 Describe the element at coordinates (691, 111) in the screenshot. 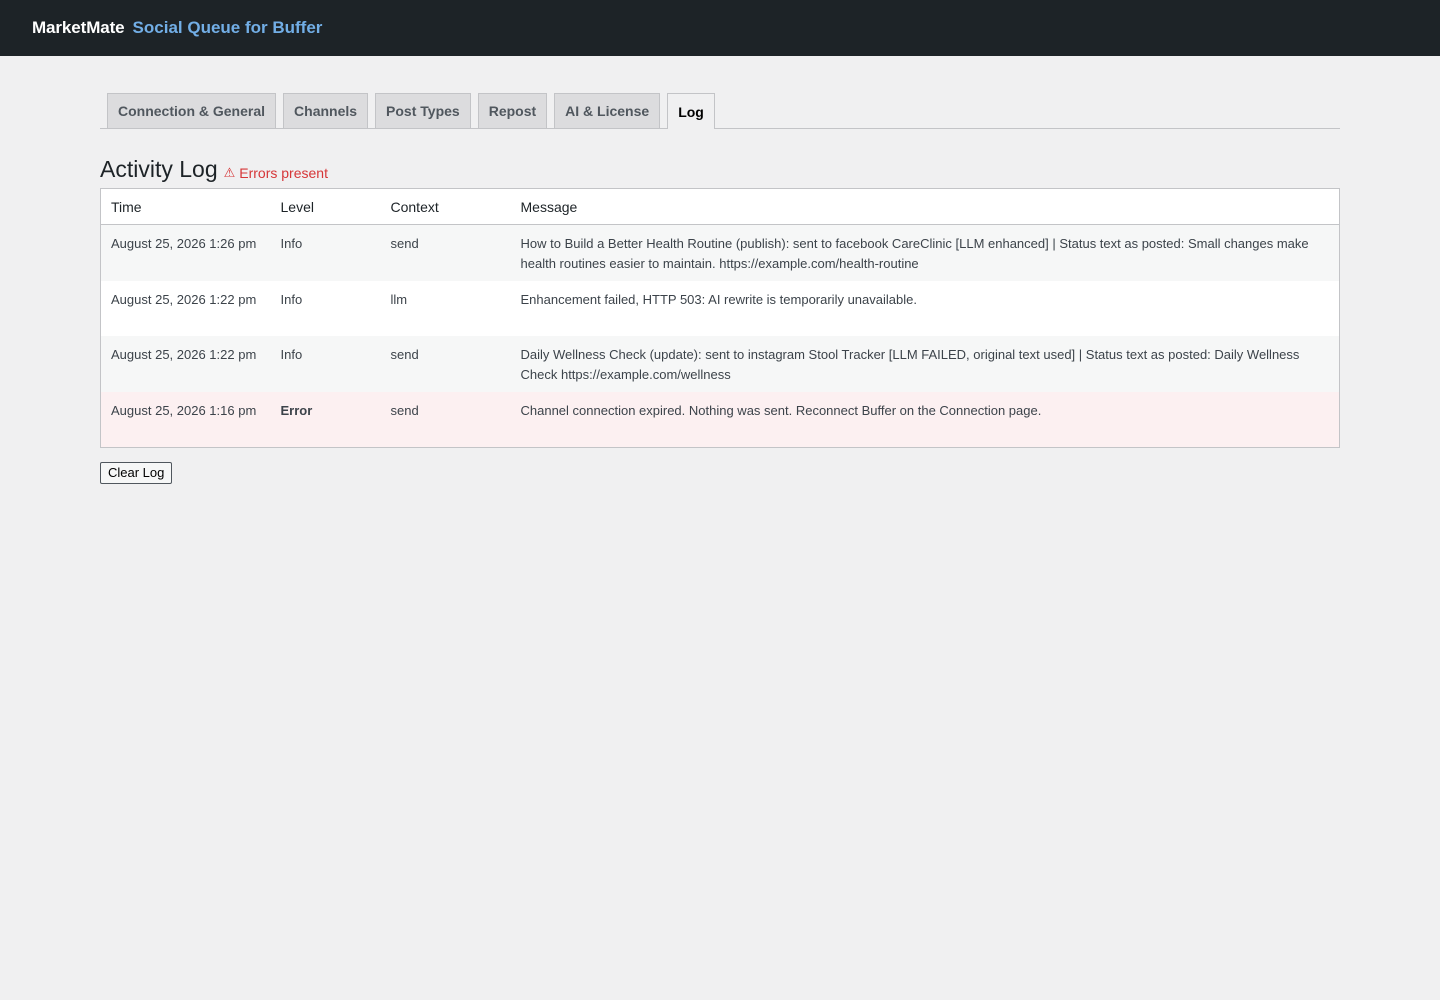

I see `tab-log: Log` at that location.